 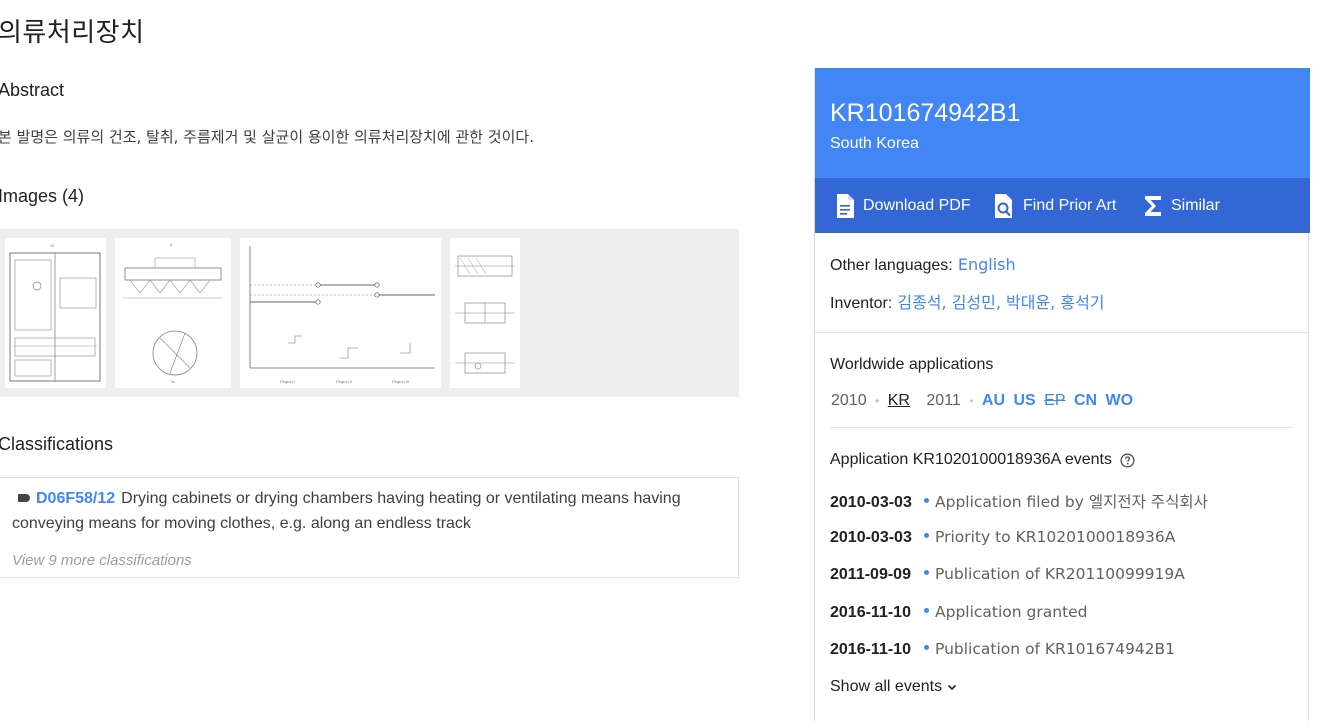 What do you see at coordinates (32, 90) in the screenshot?
I see `abstract-heading: Abstract` at bounding box center [32, 90].